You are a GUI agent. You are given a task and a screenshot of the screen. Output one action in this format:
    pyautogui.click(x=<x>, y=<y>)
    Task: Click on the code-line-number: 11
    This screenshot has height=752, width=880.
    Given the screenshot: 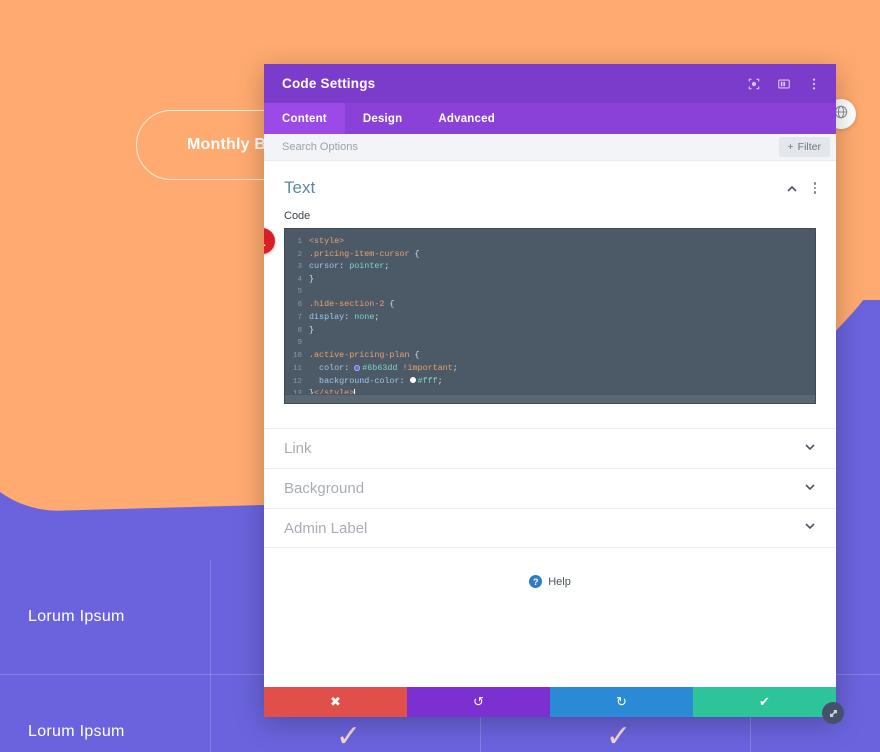 What is the action you would take?
    pyautogui.click(x=297, y=368)
    